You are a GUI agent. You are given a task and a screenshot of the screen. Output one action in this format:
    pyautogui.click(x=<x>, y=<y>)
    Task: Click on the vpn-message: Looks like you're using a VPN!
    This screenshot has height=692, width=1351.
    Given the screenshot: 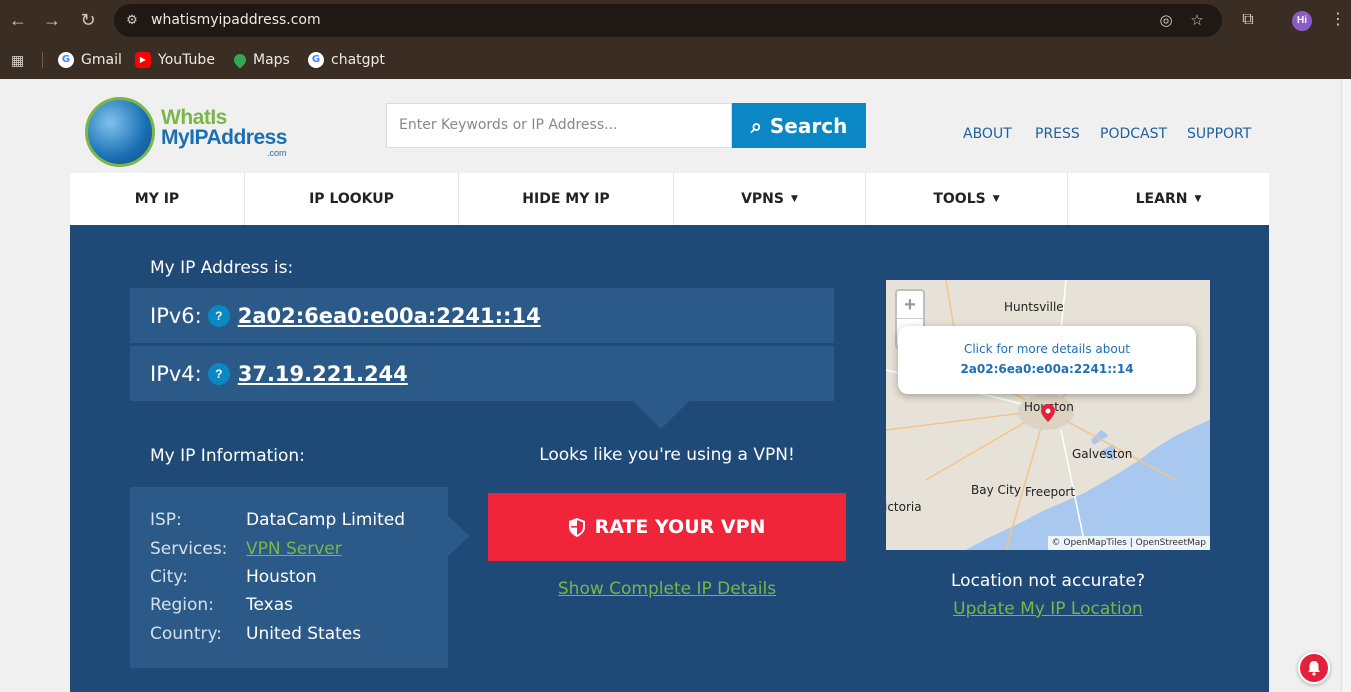 What is the action you would take?
    pyautogui.click(x=667, y=455)
    